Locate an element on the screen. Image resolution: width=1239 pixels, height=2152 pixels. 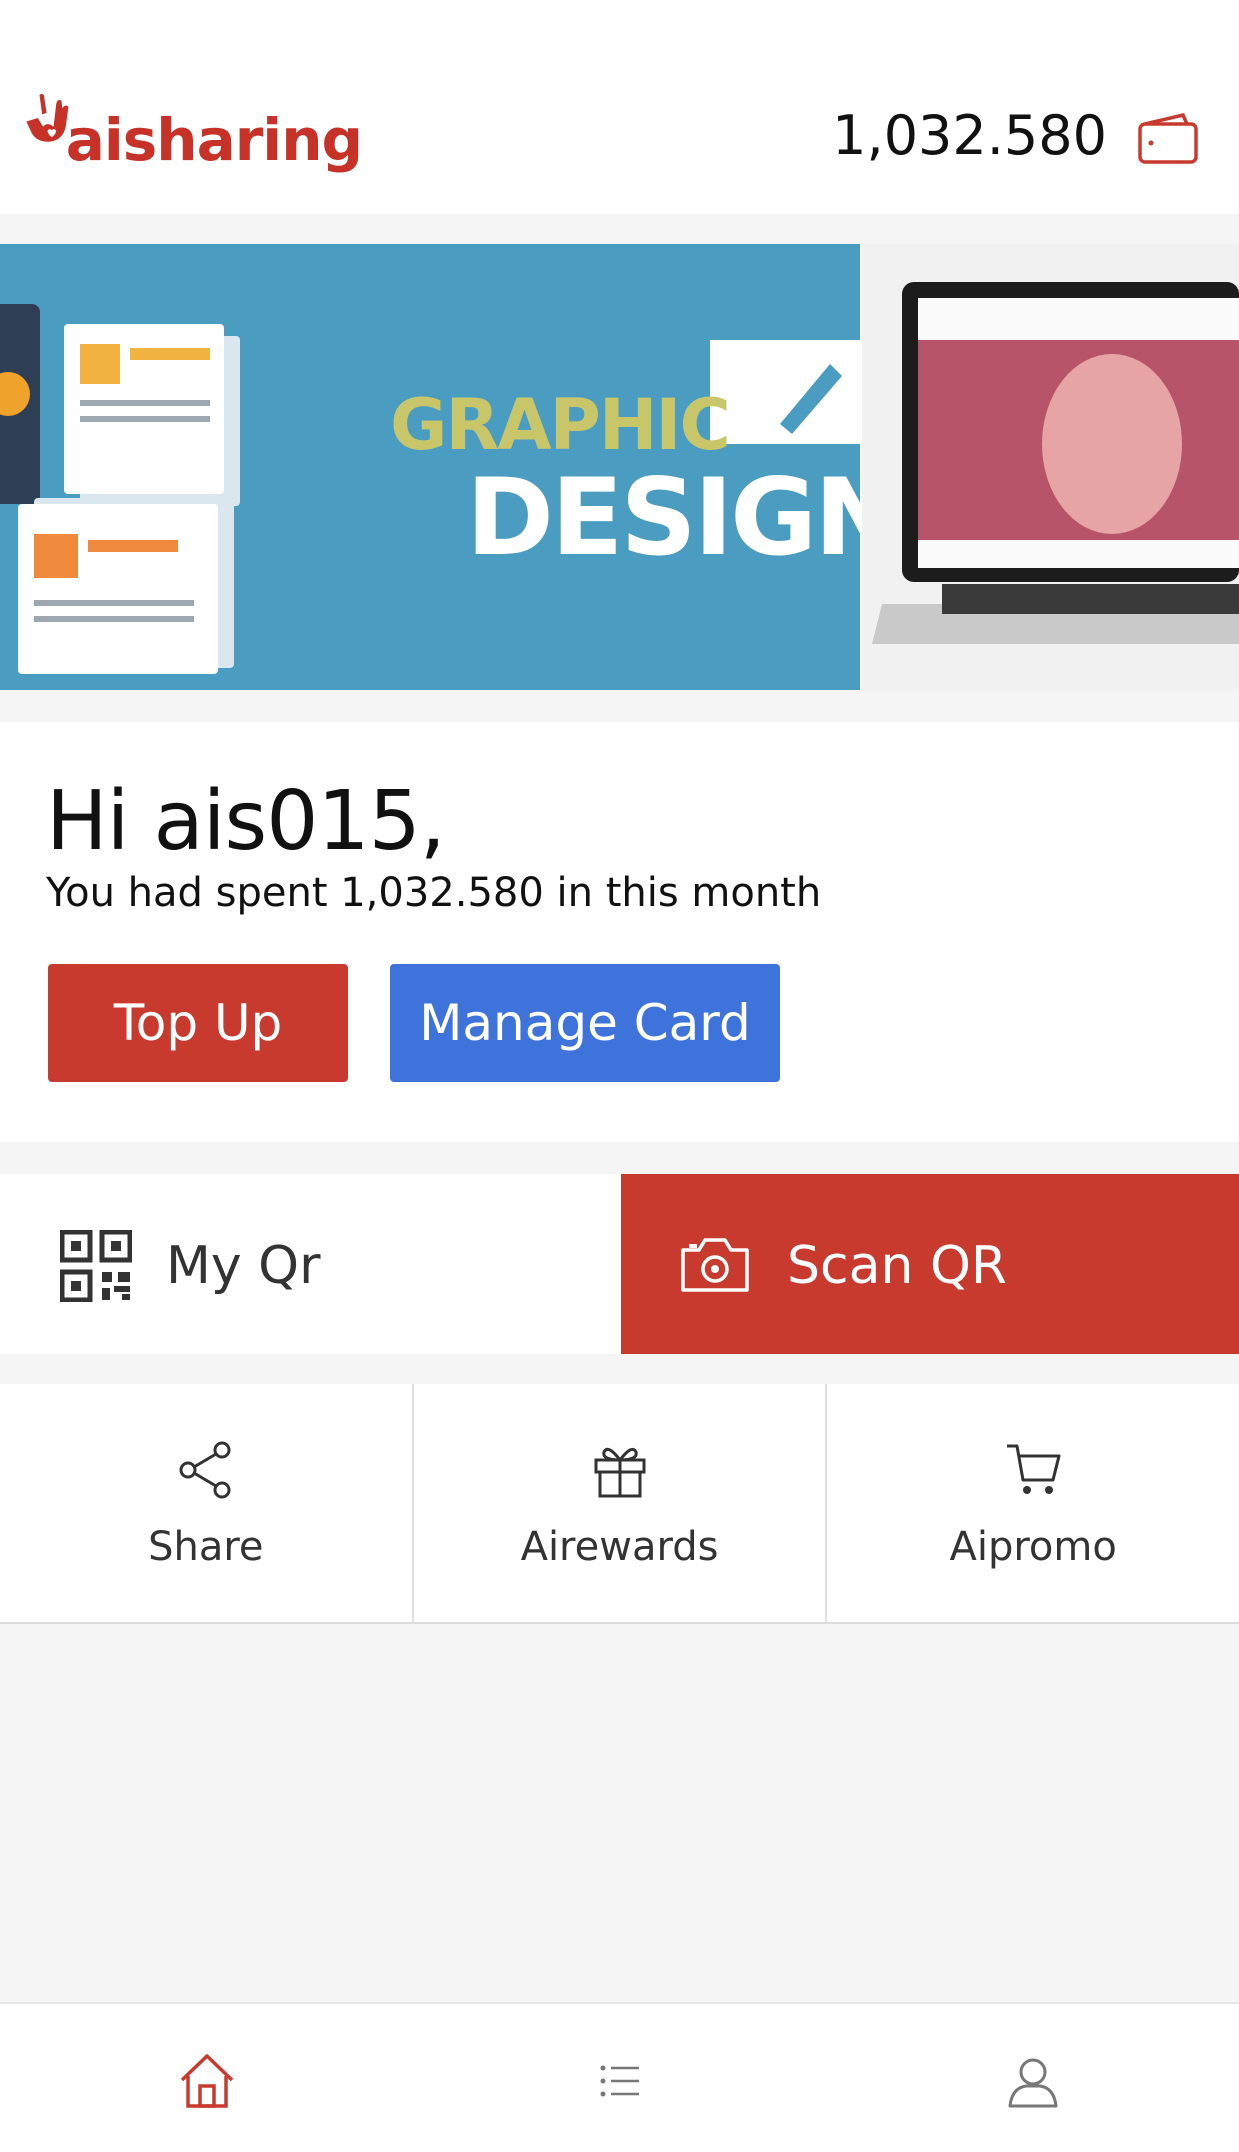
monthly-spend-text: You had spent 1,032.580 in this month is located at coordinates (434, 893).